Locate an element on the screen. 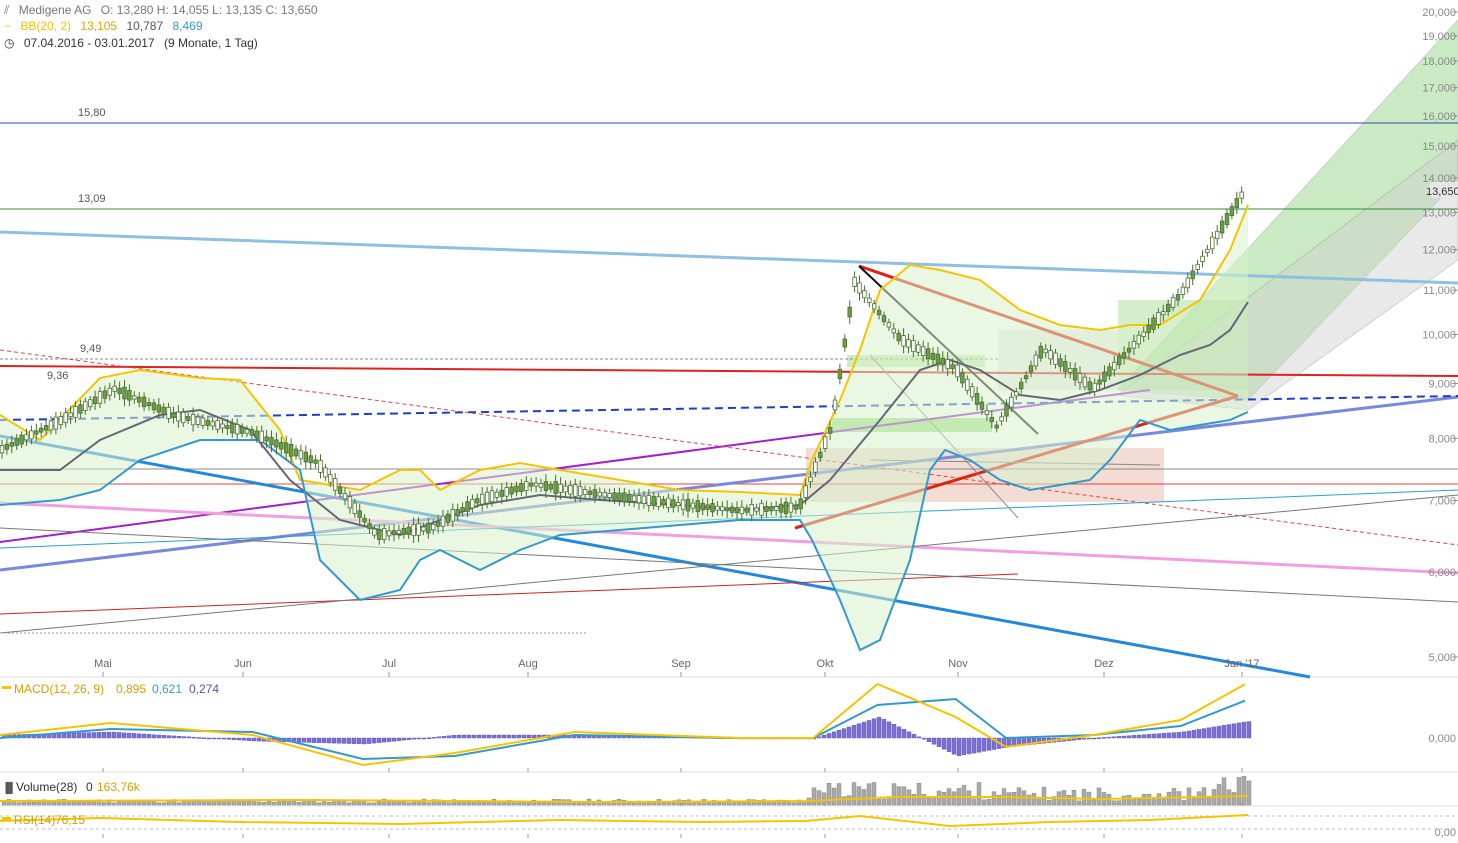  legend-bollinger: − BB(20, 2) 13,105 10,787 8,469 is located at coordinates (106, 26).